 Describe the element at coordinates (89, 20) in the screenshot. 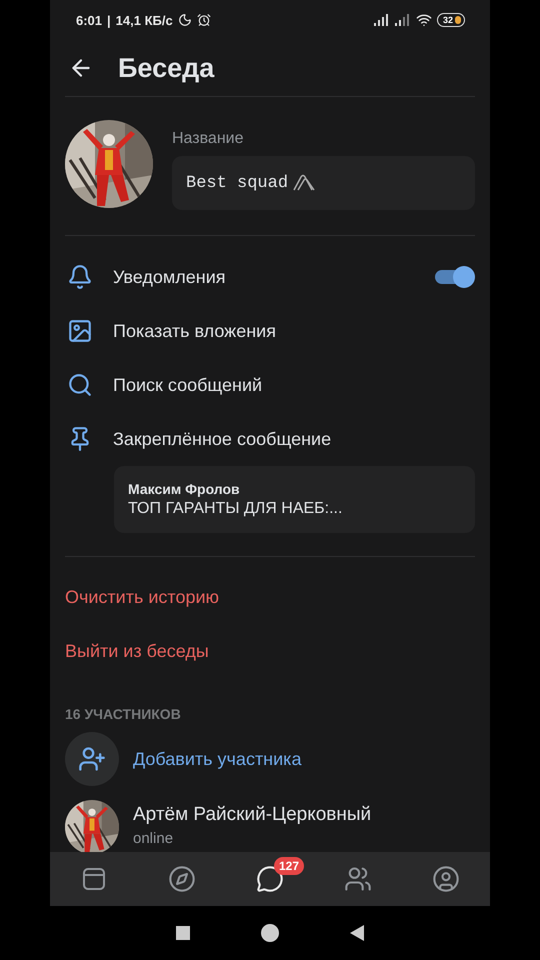

I see `clock: 6:01` at that location.